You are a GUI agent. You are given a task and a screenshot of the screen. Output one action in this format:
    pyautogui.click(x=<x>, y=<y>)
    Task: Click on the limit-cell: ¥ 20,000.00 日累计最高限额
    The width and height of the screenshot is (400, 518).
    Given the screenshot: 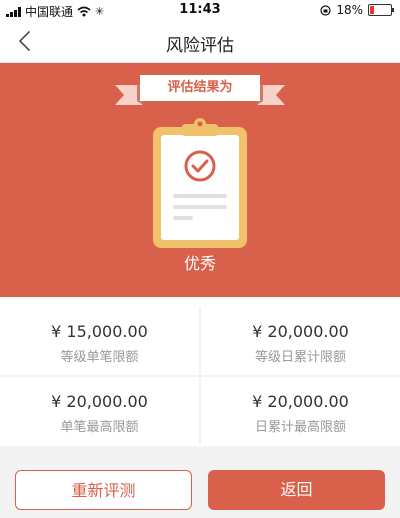 What is the action you would take?
    pyautogui.click(x=300, y=411)
    